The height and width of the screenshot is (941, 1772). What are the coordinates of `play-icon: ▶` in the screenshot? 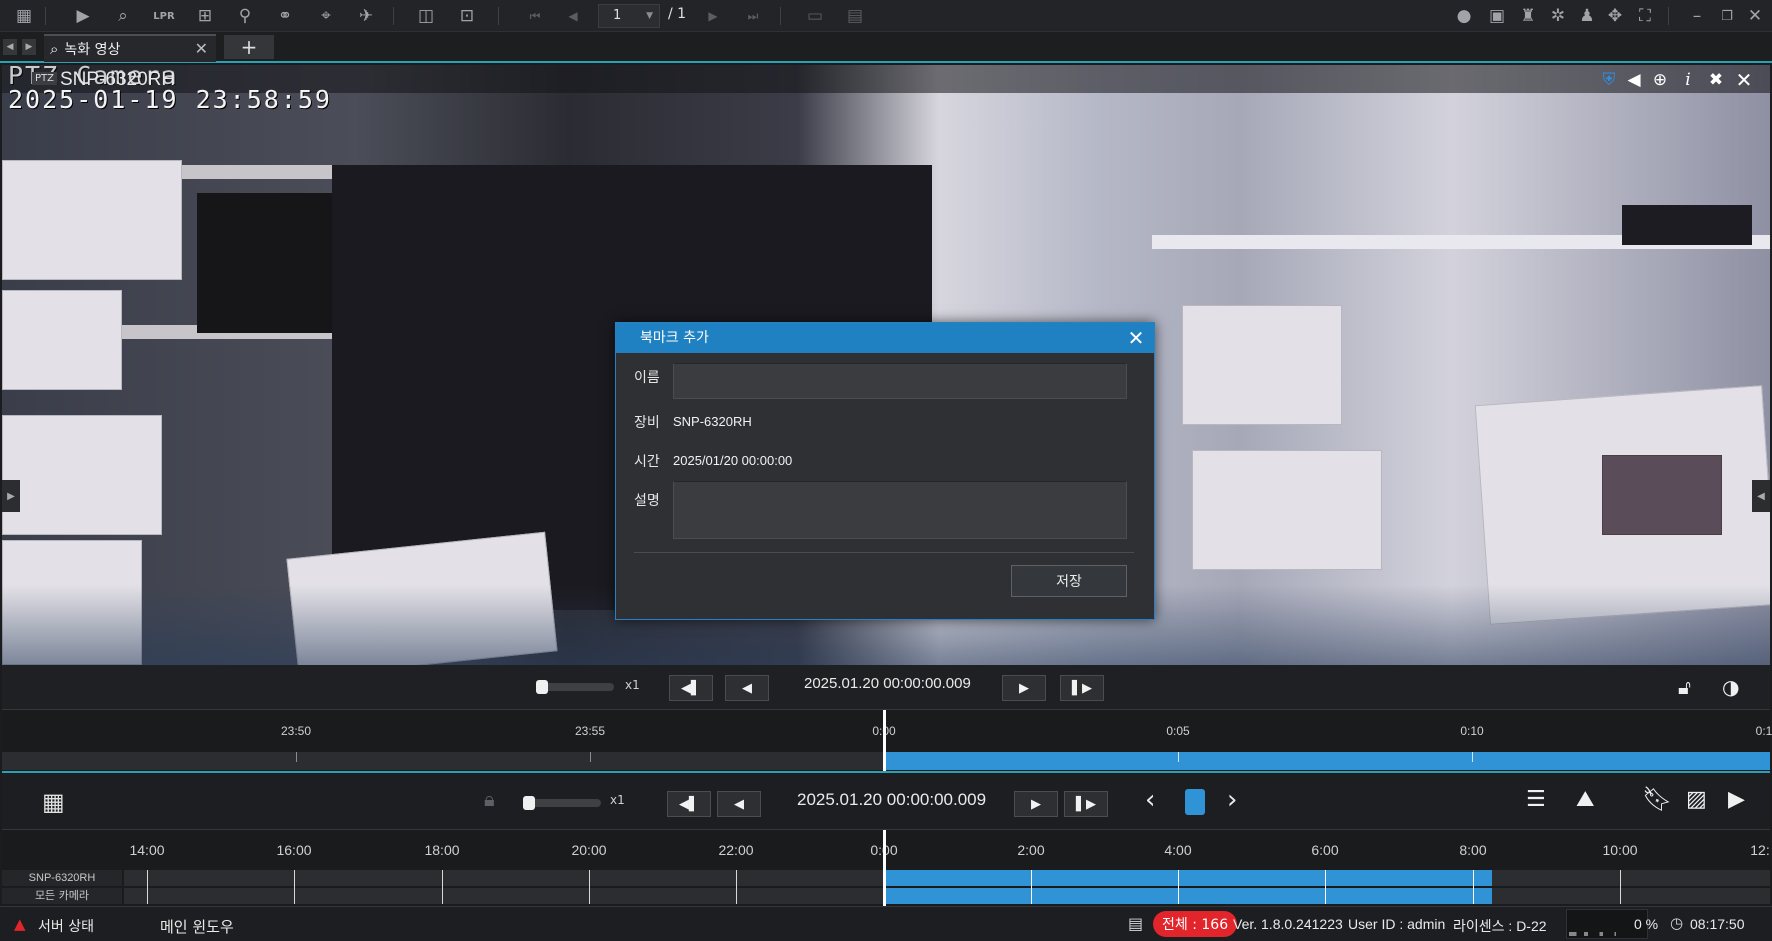 It's located at (83, 16).